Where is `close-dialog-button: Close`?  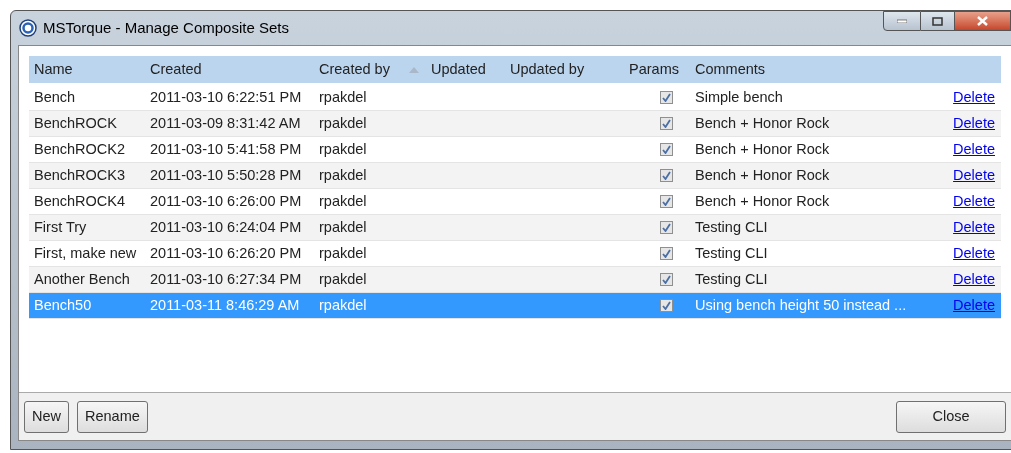 close-dialog-button: Close is located at coordinates (951, 416).